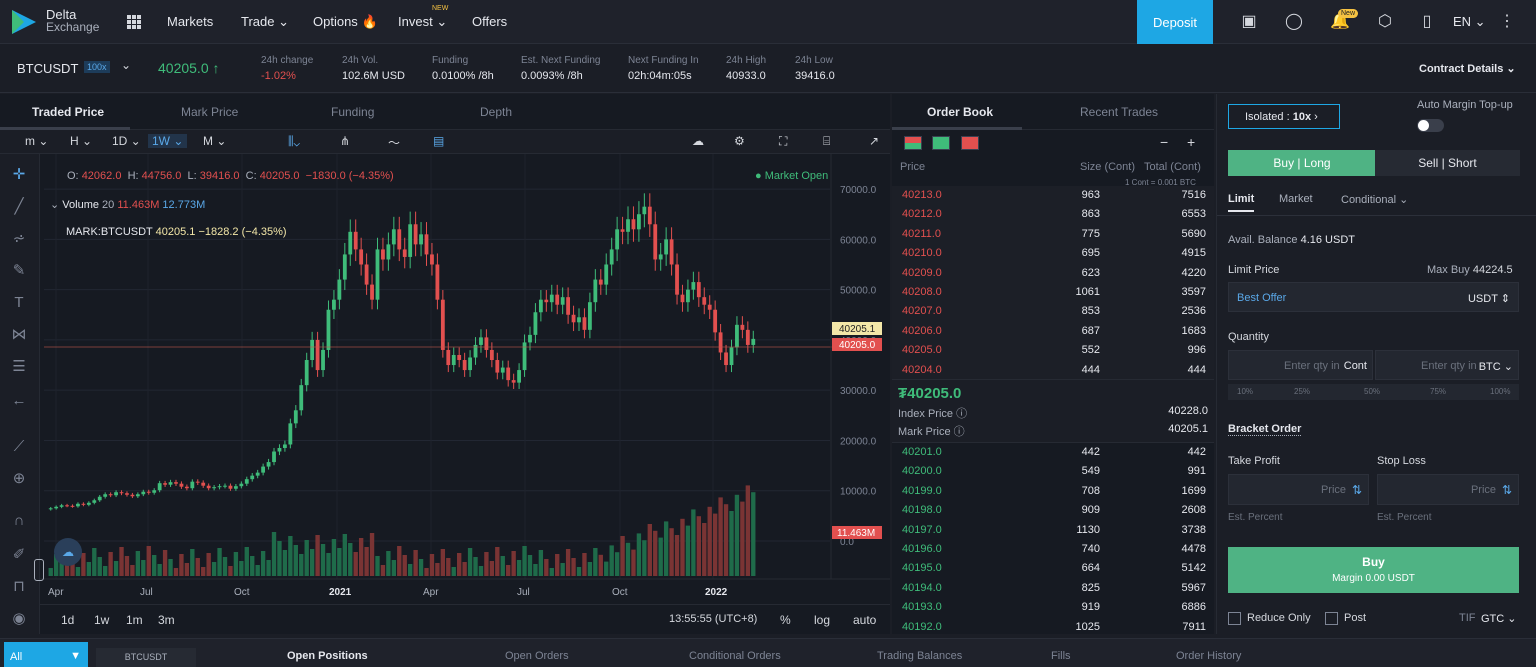 Image resolution: width=1536 pixels, height=667 pixels. I want to click on ask-row: 40204.0 444 444, so click(1053, 370).